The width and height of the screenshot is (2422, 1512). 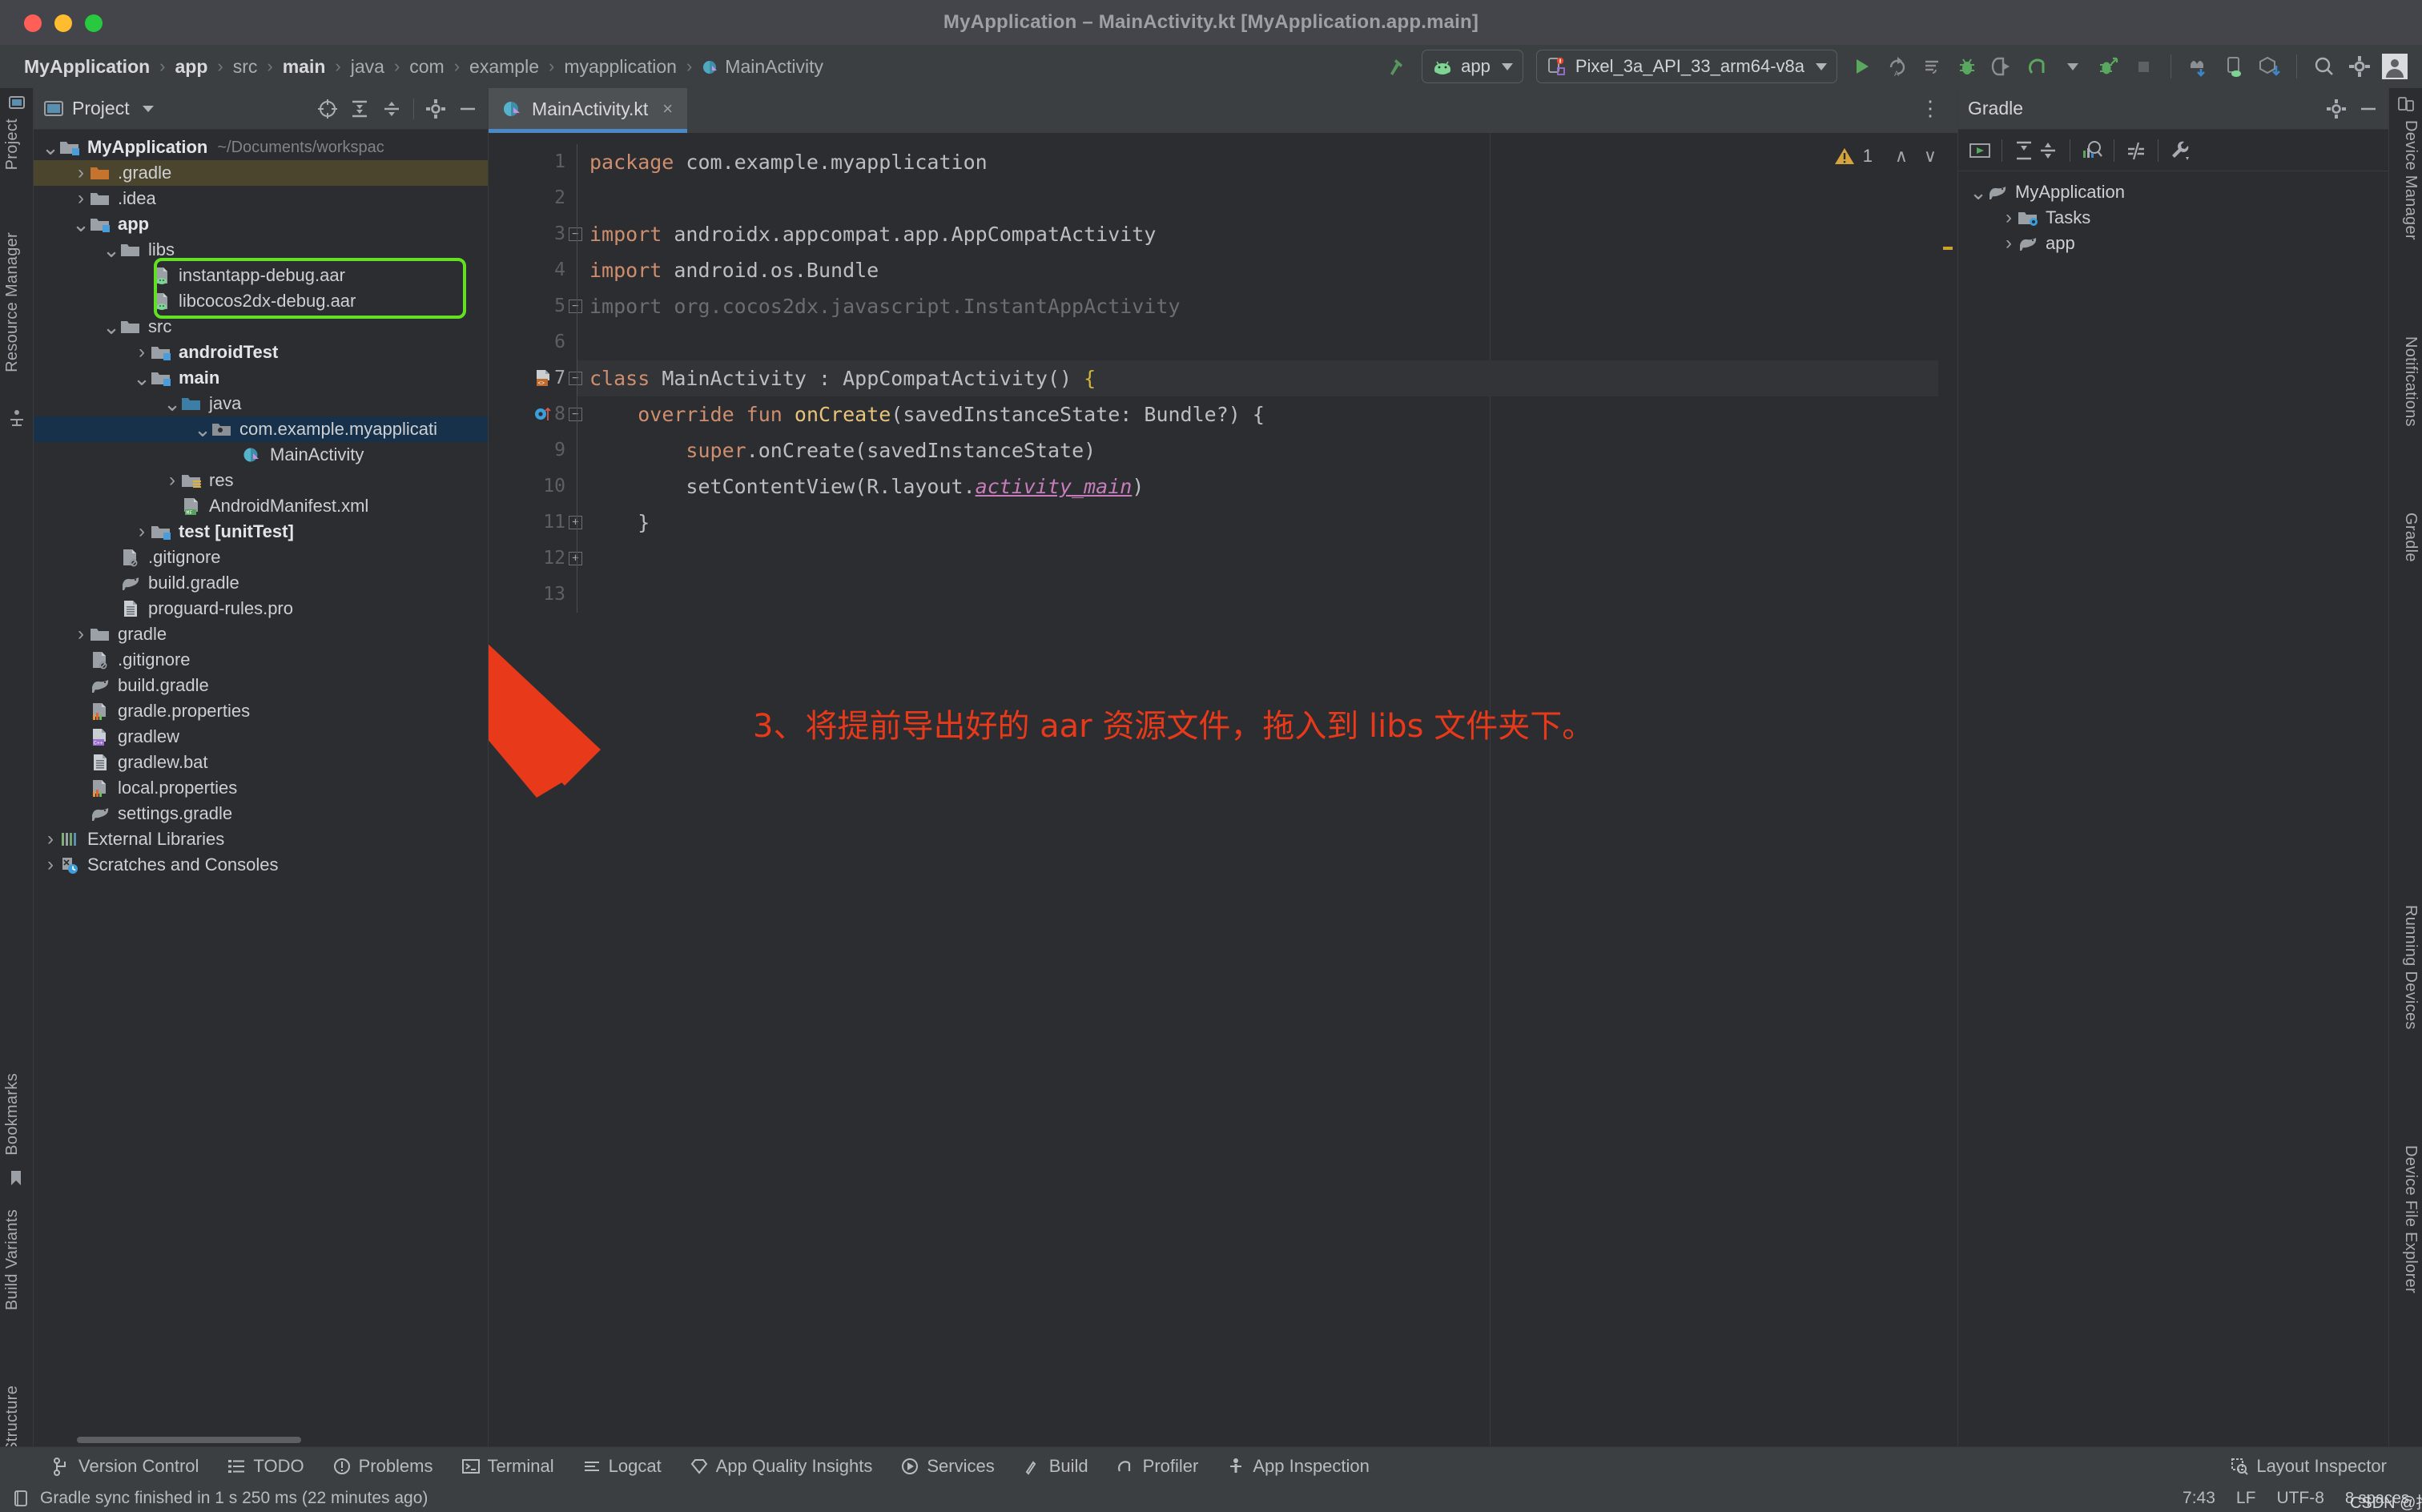 What do you see at coordinates (427, 67) in the screenshot?
I see `breadcrumb-item-com: com` at bounding box center [427, 67].